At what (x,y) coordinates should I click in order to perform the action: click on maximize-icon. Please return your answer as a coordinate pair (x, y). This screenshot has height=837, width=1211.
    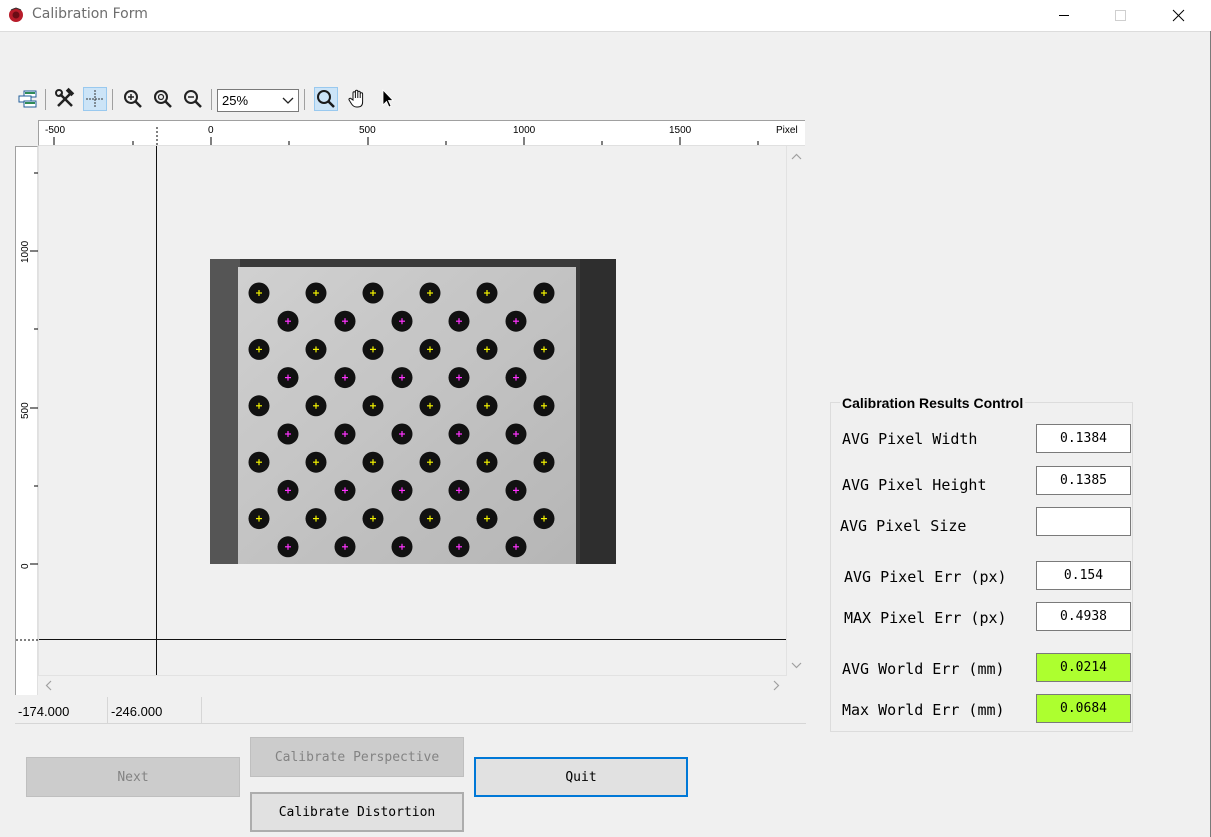
    Looking at the image, I should click on (1120, 15).